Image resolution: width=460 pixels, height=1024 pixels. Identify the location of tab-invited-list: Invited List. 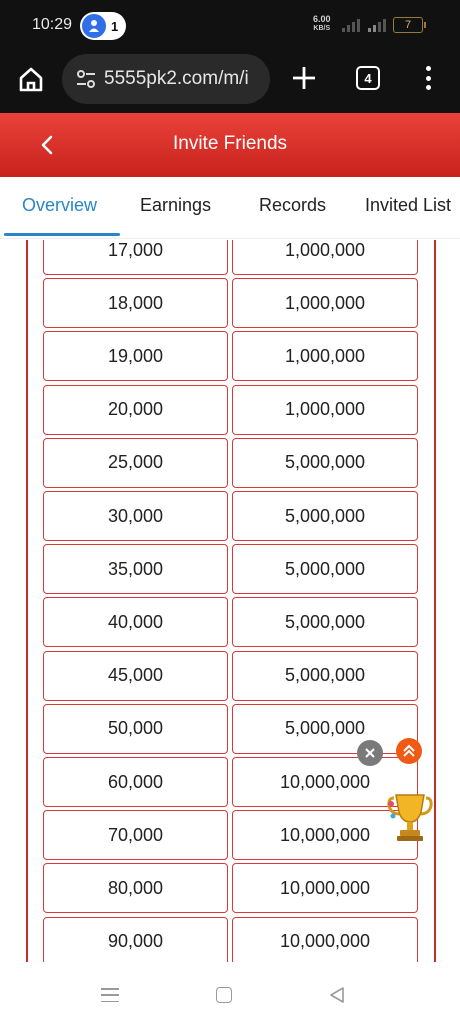
(408, 205).